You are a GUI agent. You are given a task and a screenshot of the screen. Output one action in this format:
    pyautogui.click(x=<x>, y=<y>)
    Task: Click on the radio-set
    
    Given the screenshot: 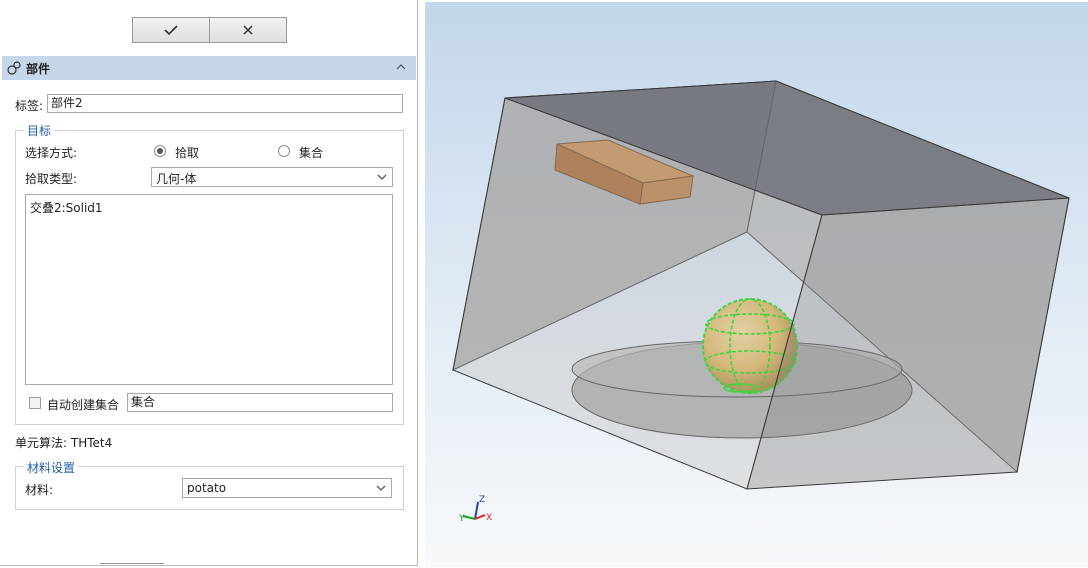 What is the action you would take?
    pyautogui.click(x=284, y=151)
    